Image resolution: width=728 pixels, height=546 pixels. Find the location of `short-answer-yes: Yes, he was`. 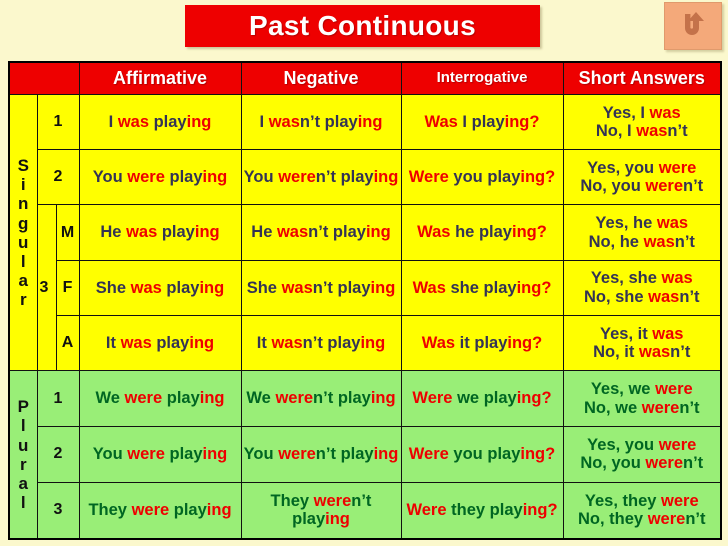

short-answer-yes: Yes, he was is located at coordinates (642, 223).